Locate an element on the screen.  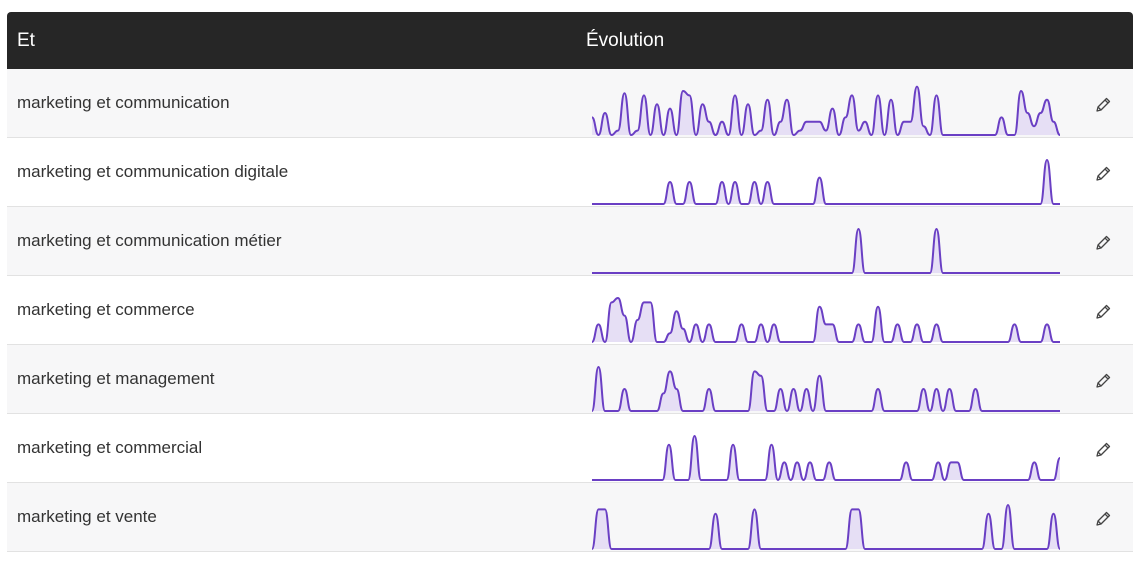
table-row: marketing et communication digitale is located at coordinates (570, 172).